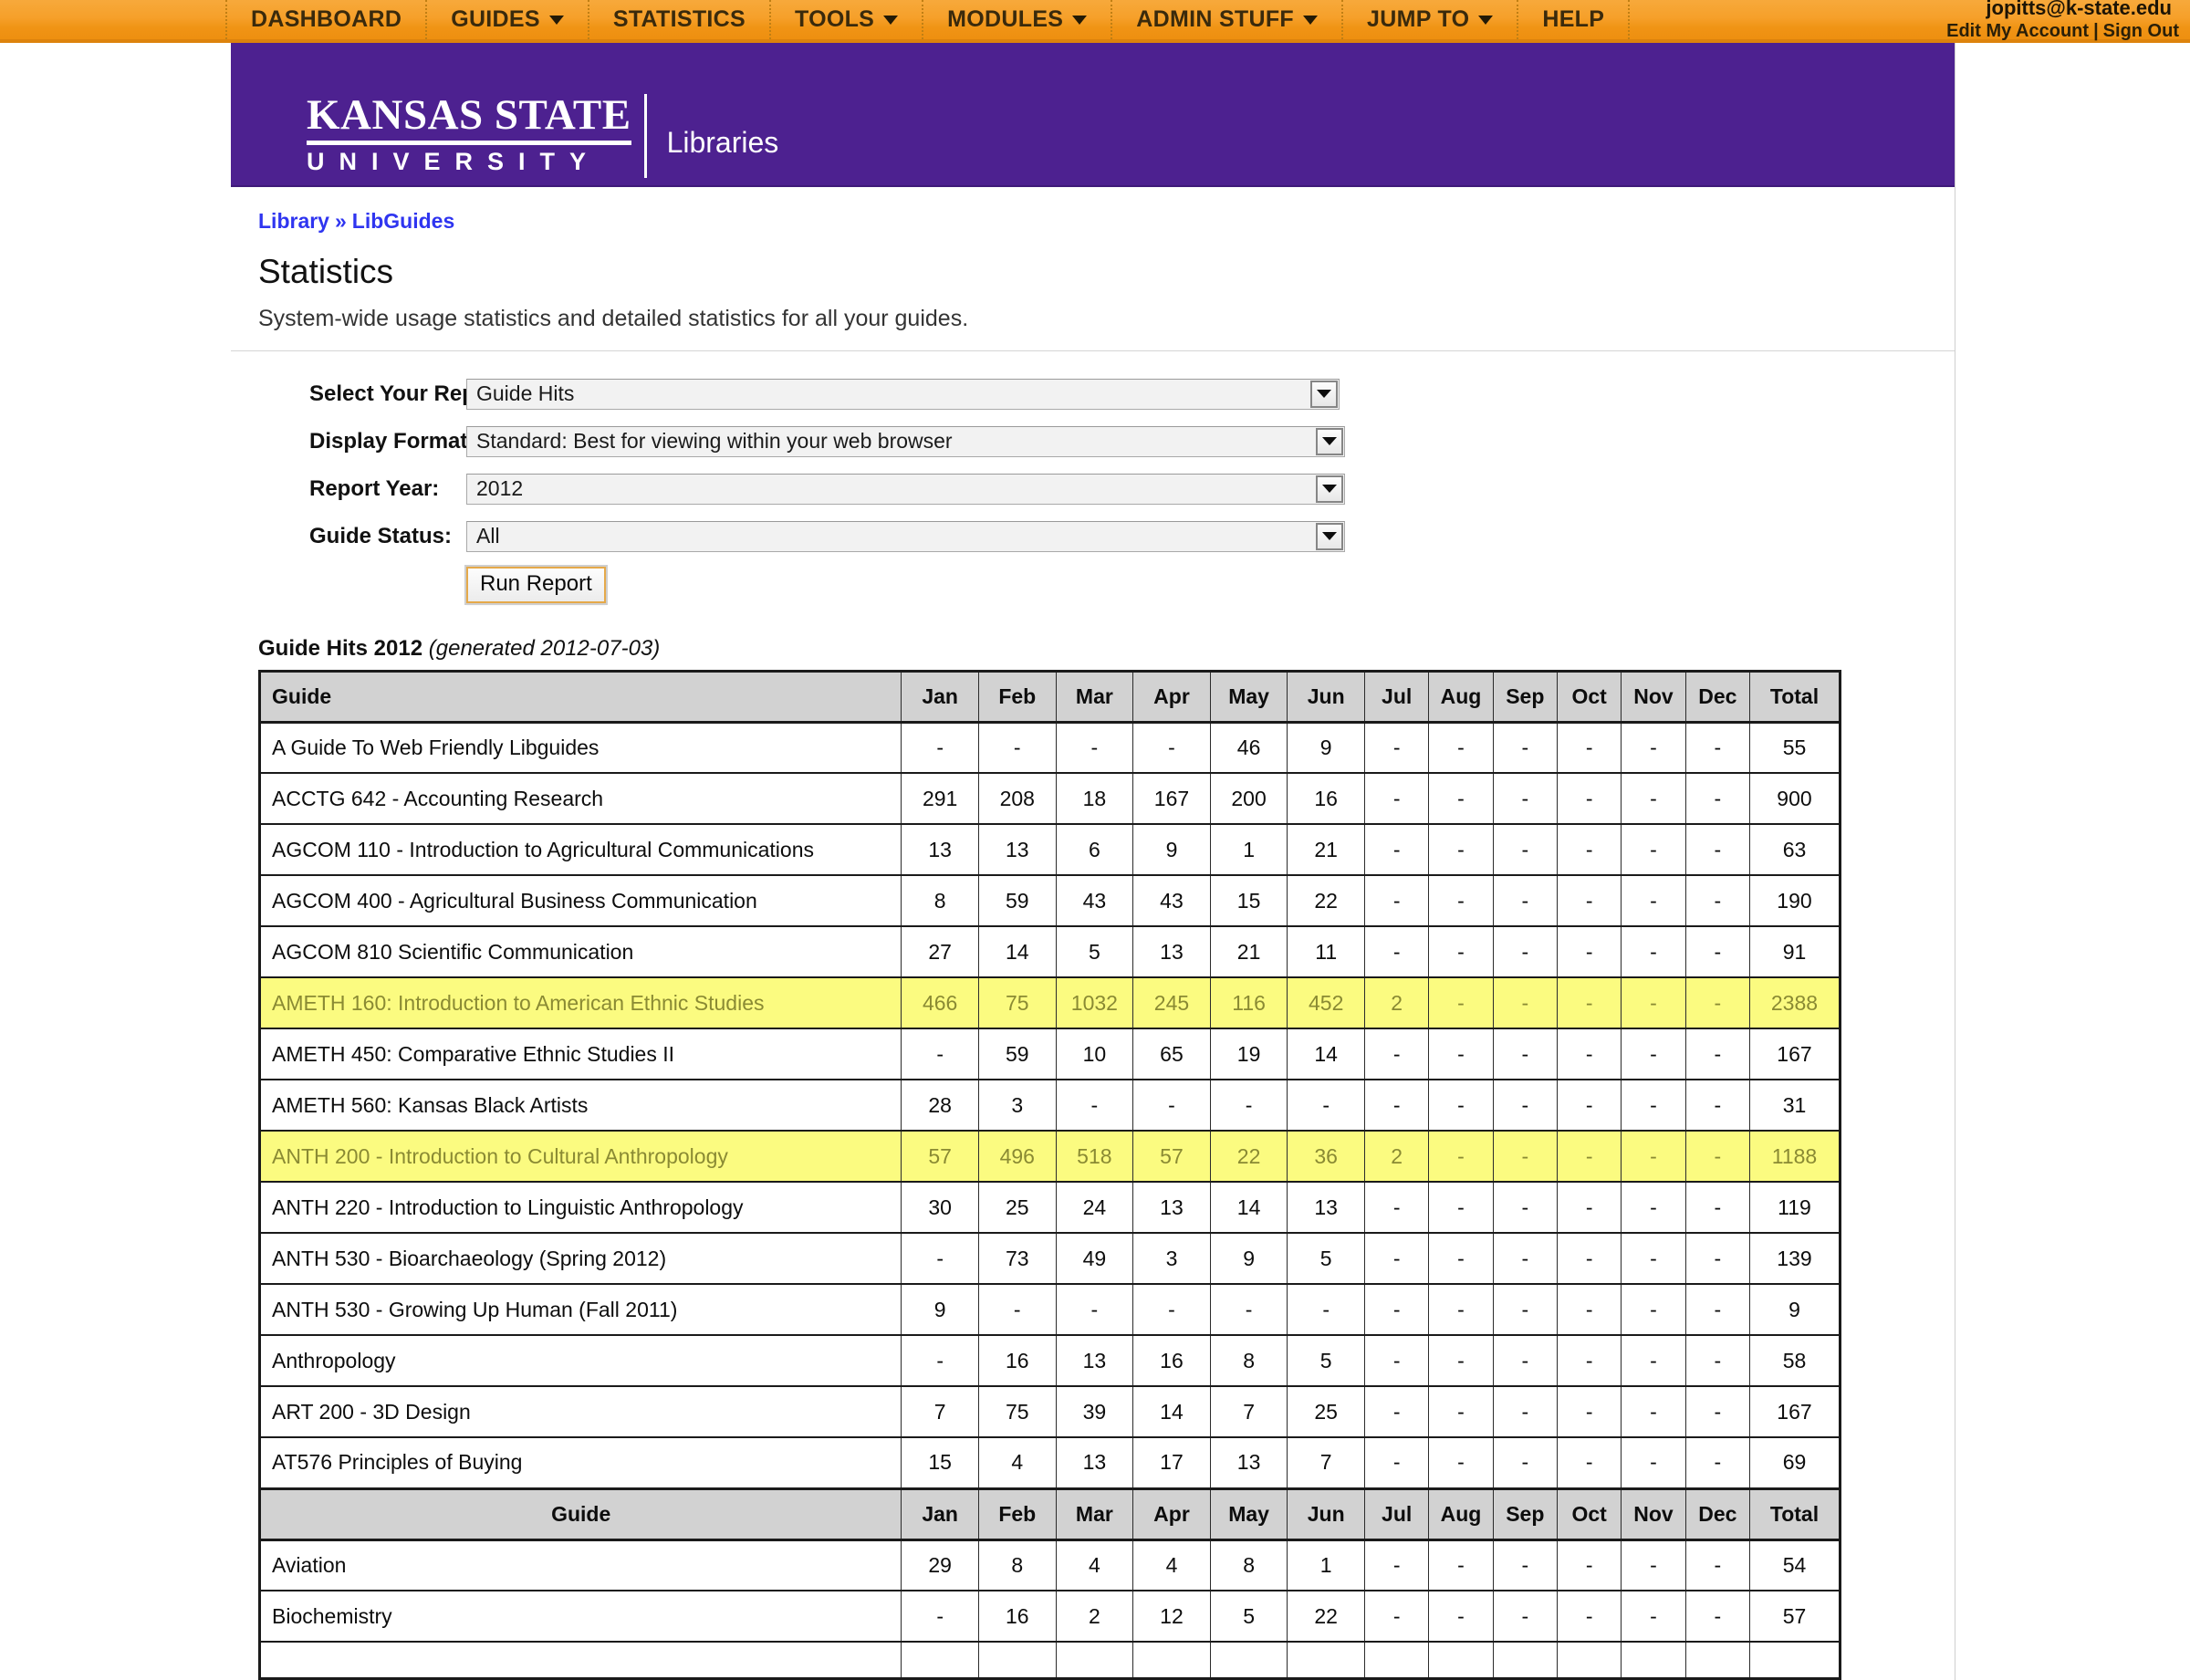 The width and height of the screenshot is (2190, 1680). Describe the element at coordinates (508, 20) in the screenshot. I see `nav-item-guides: GUIDES` at that location.